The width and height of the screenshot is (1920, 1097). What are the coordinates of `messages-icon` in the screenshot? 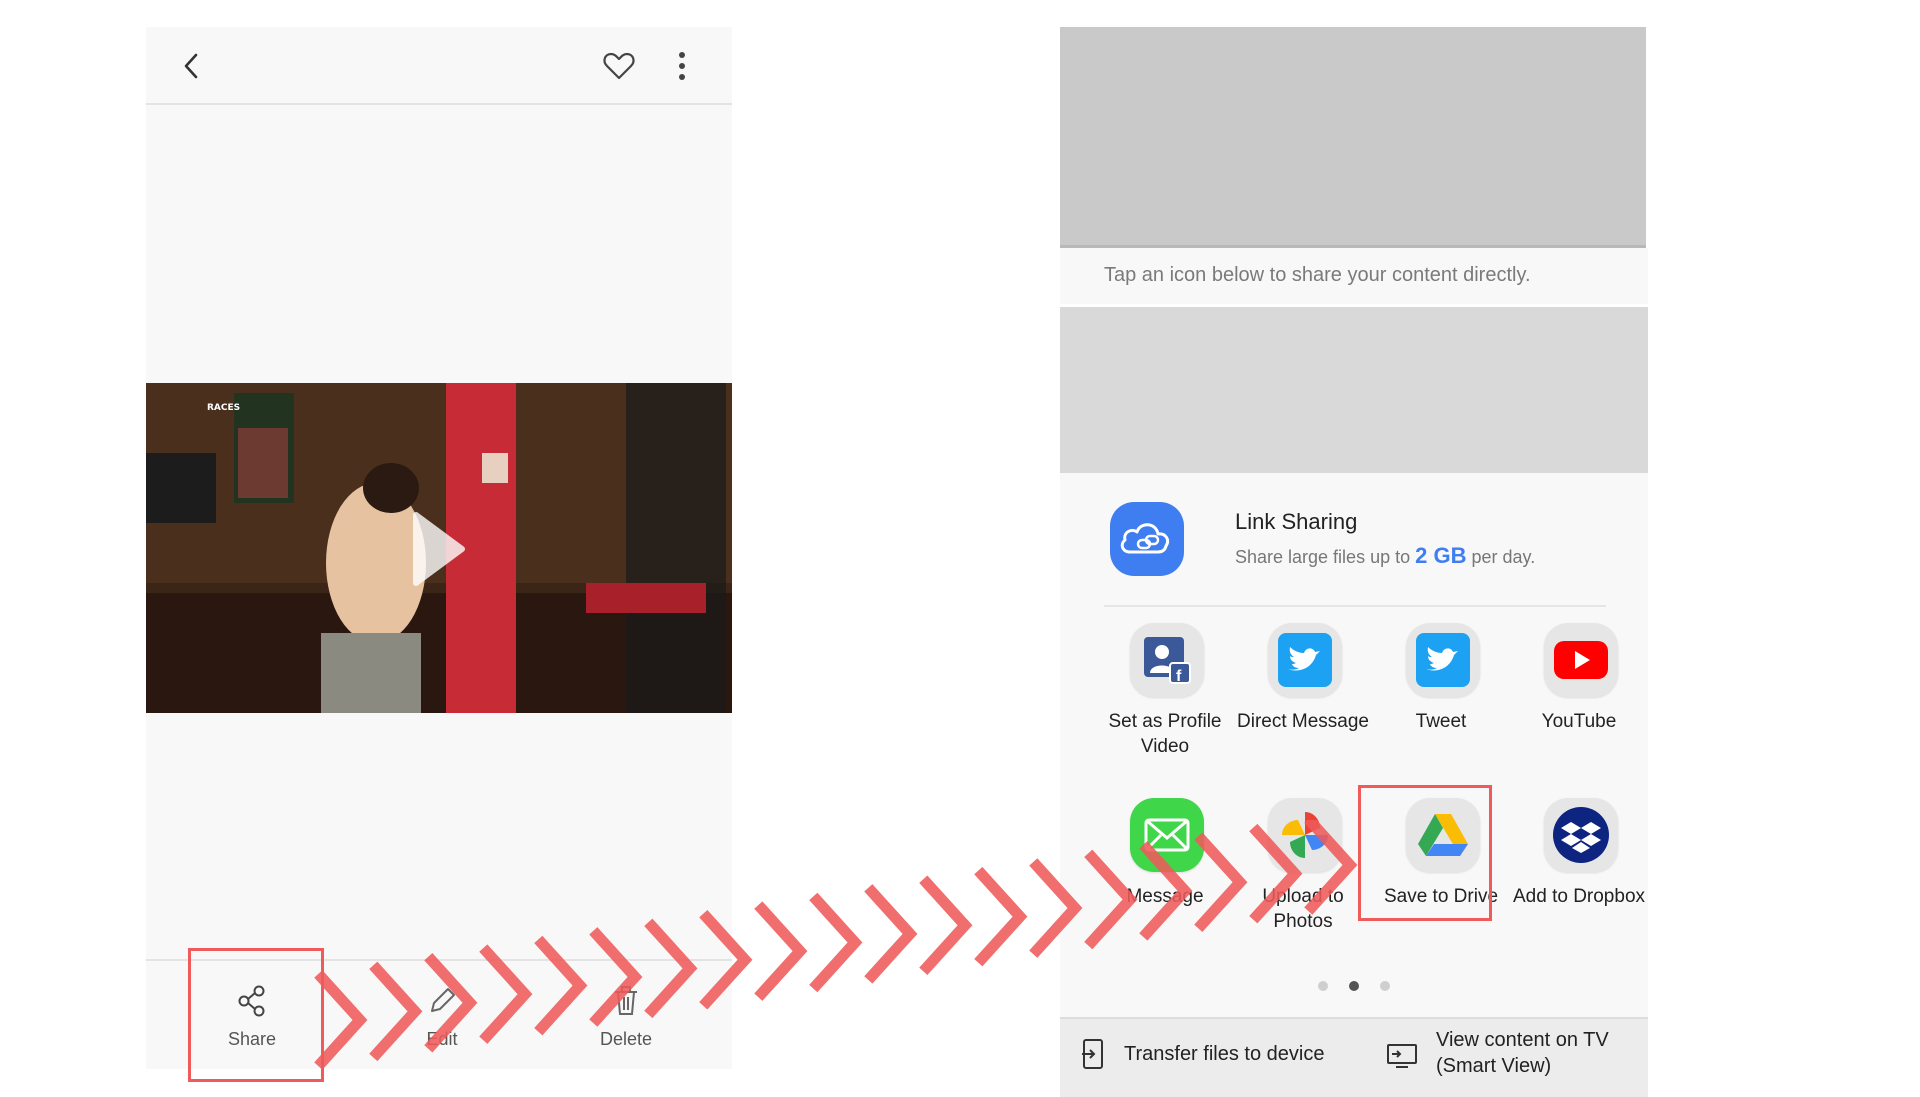 It's located at (1167, 835).